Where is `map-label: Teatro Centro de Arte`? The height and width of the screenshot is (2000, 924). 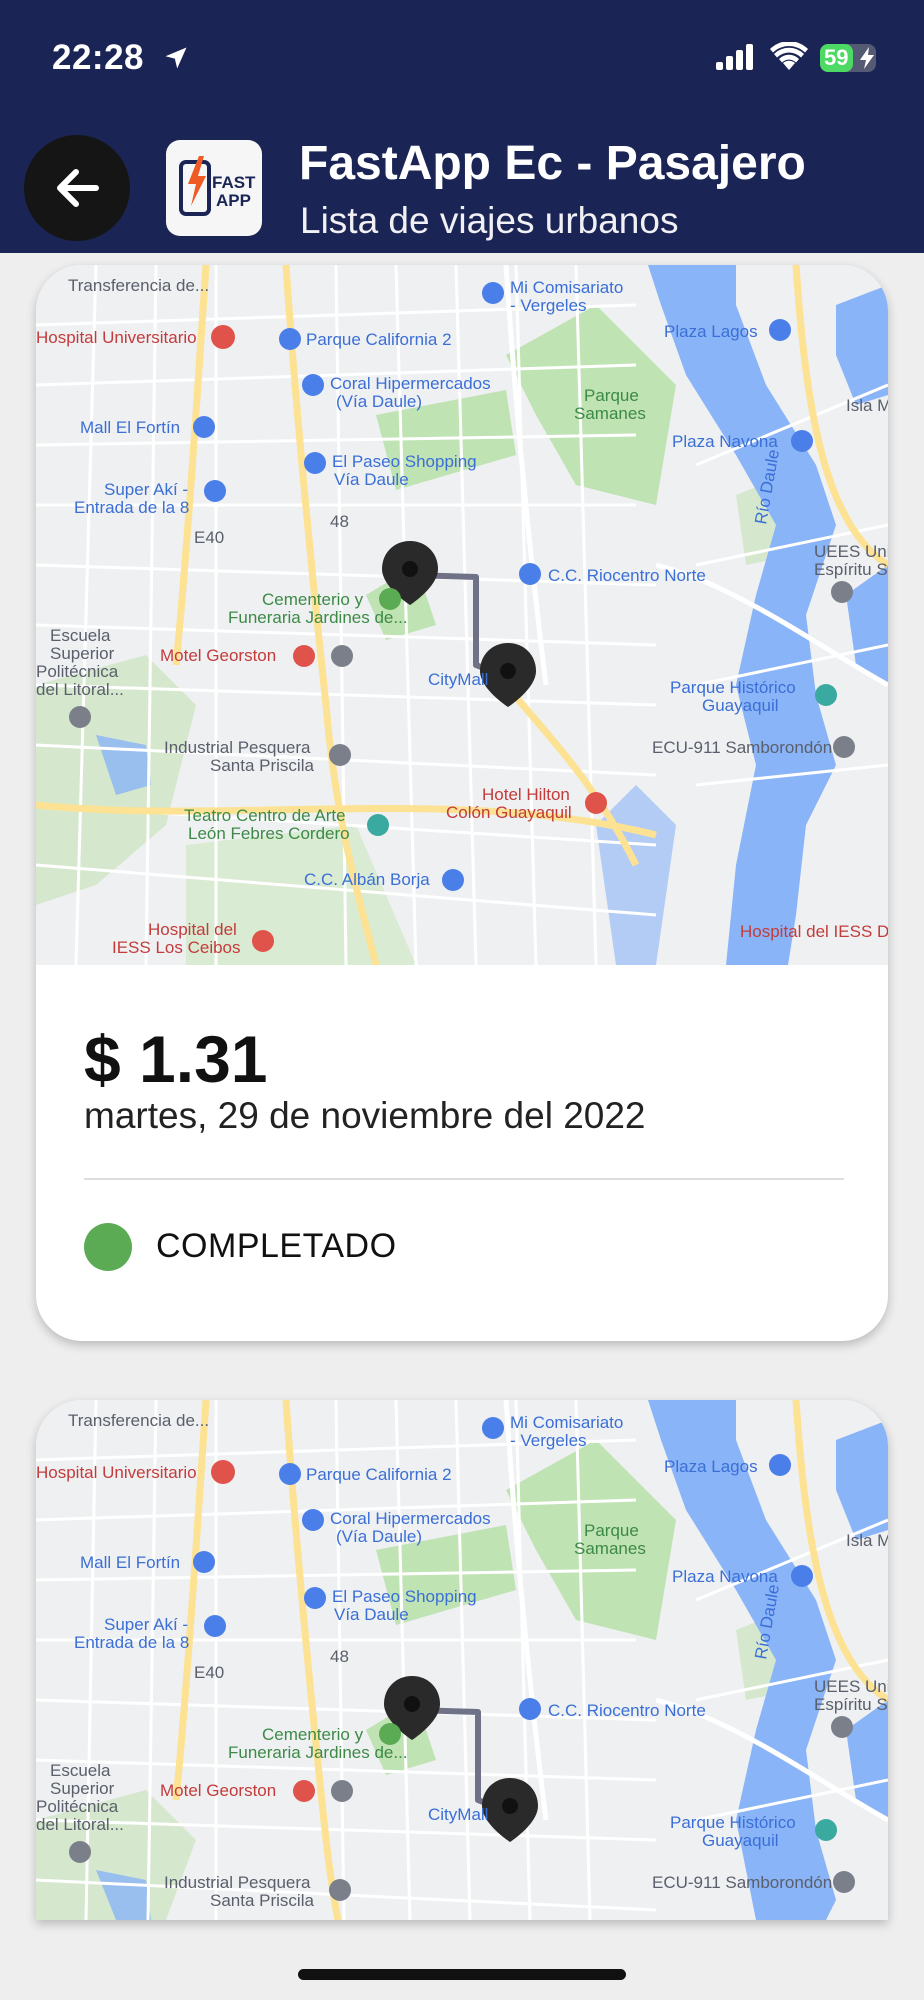
map-label: Teatro Centro de Arte is located at coordinates (265, 815).